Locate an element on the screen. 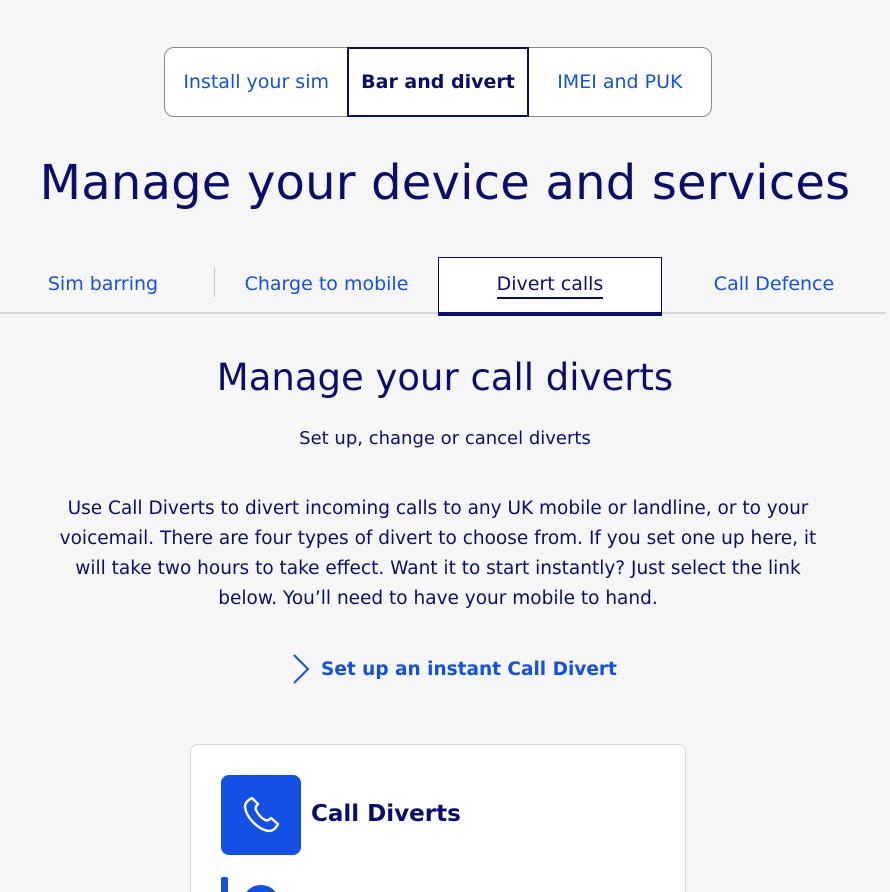 This screenshot has width=890, height=892. instant-divert-link: Set up an instant Call Divert is located at coordinates (453, 669).